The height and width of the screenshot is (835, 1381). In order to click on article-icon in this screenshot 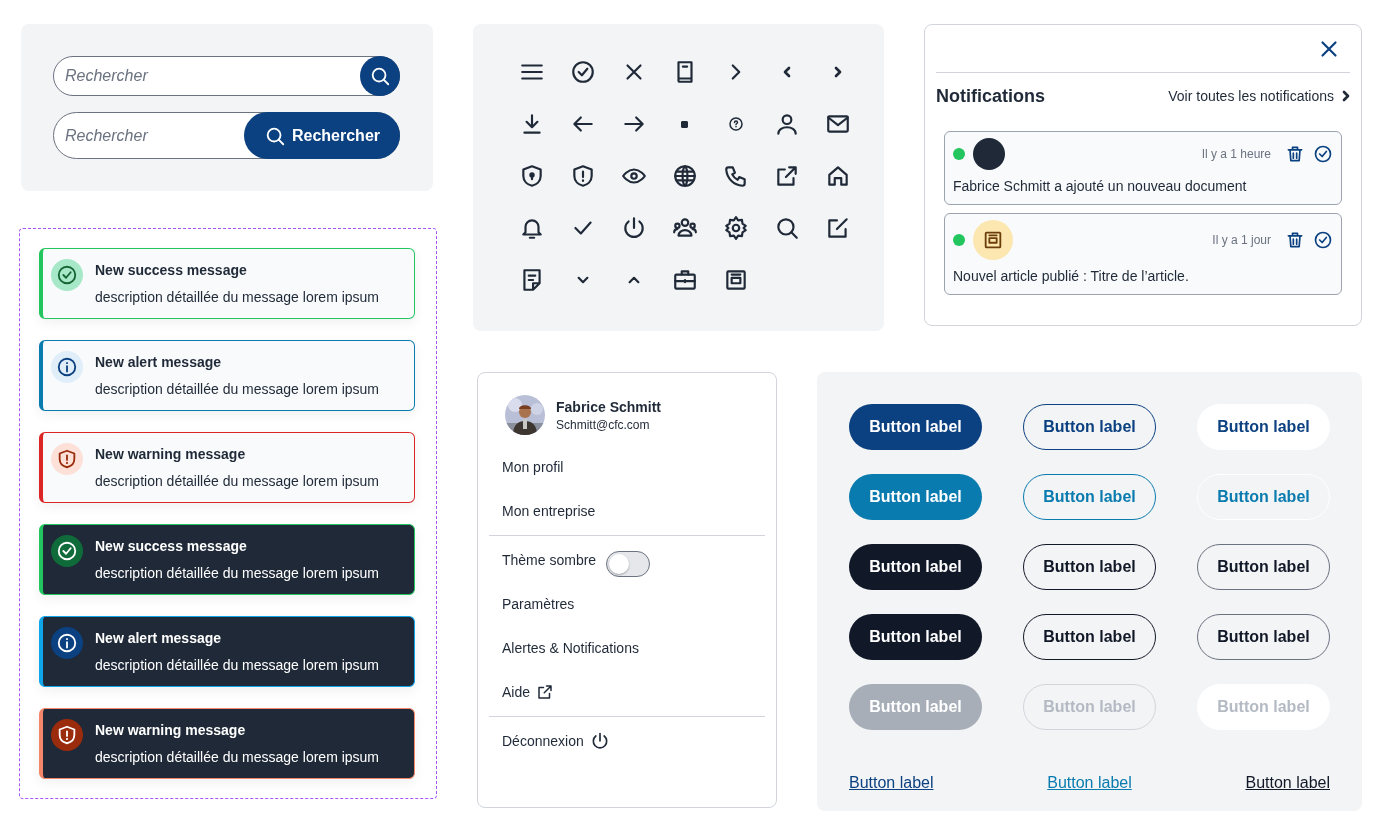, I will do `click(993, 240)`.